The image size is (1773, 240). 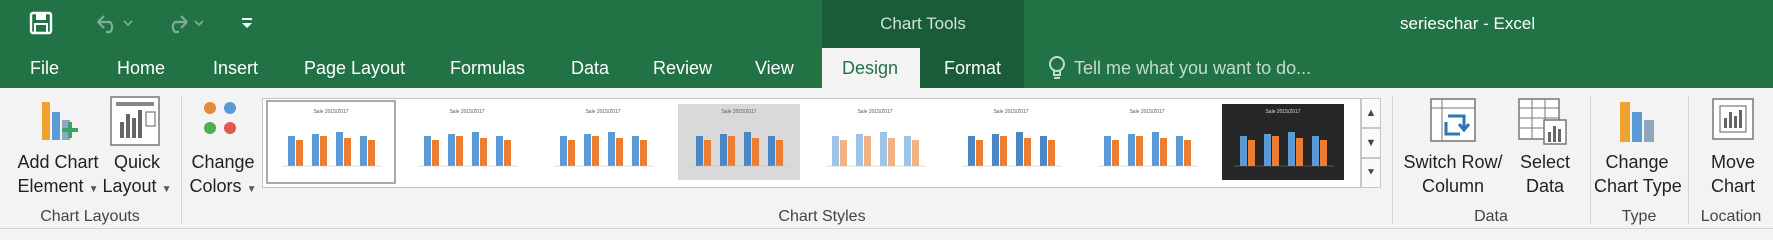 What do you see at coordinates (215, 186) in the screenshot?
I see `change-colors-label-2: Colors` at bounding box center [215, 186].